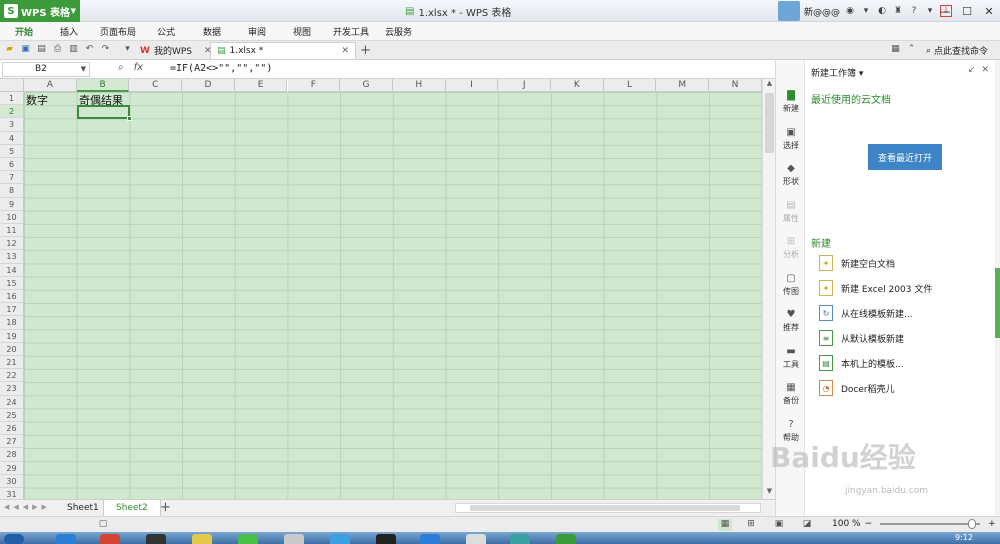 The height and width of the screenshot is (544, 1000). What do you see at coordinates (12, 363) in the screenshot?
I see `row-header-21: 21` at bounding box center [12, 363].